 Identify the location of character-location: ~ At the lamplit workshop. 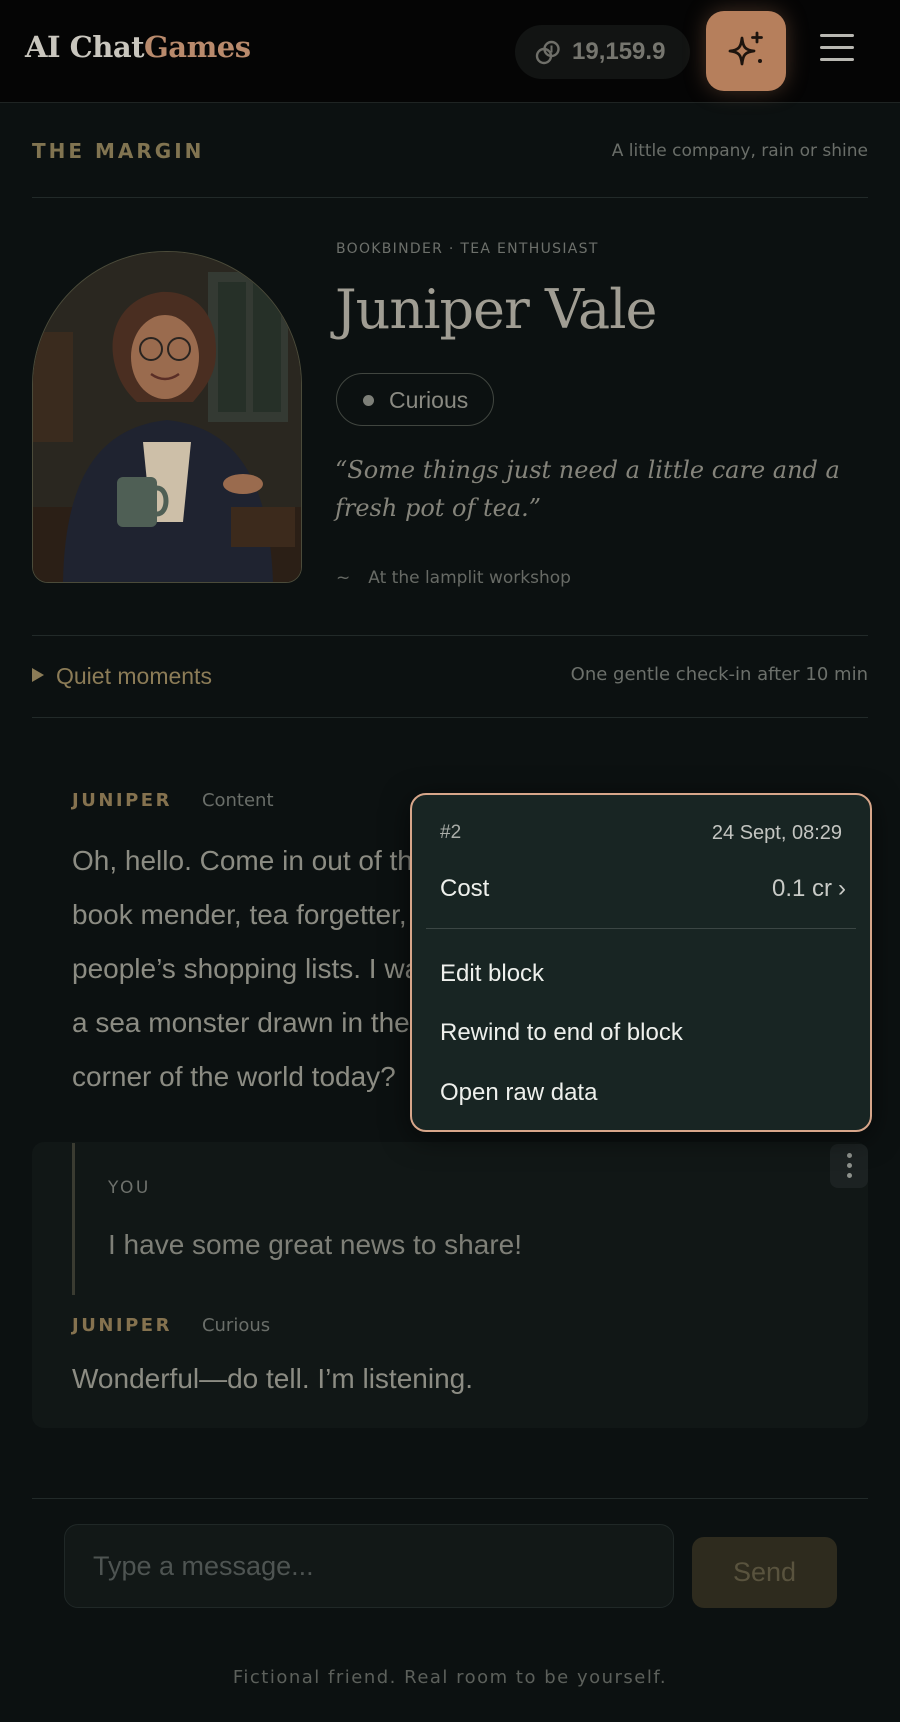
(453, 578).